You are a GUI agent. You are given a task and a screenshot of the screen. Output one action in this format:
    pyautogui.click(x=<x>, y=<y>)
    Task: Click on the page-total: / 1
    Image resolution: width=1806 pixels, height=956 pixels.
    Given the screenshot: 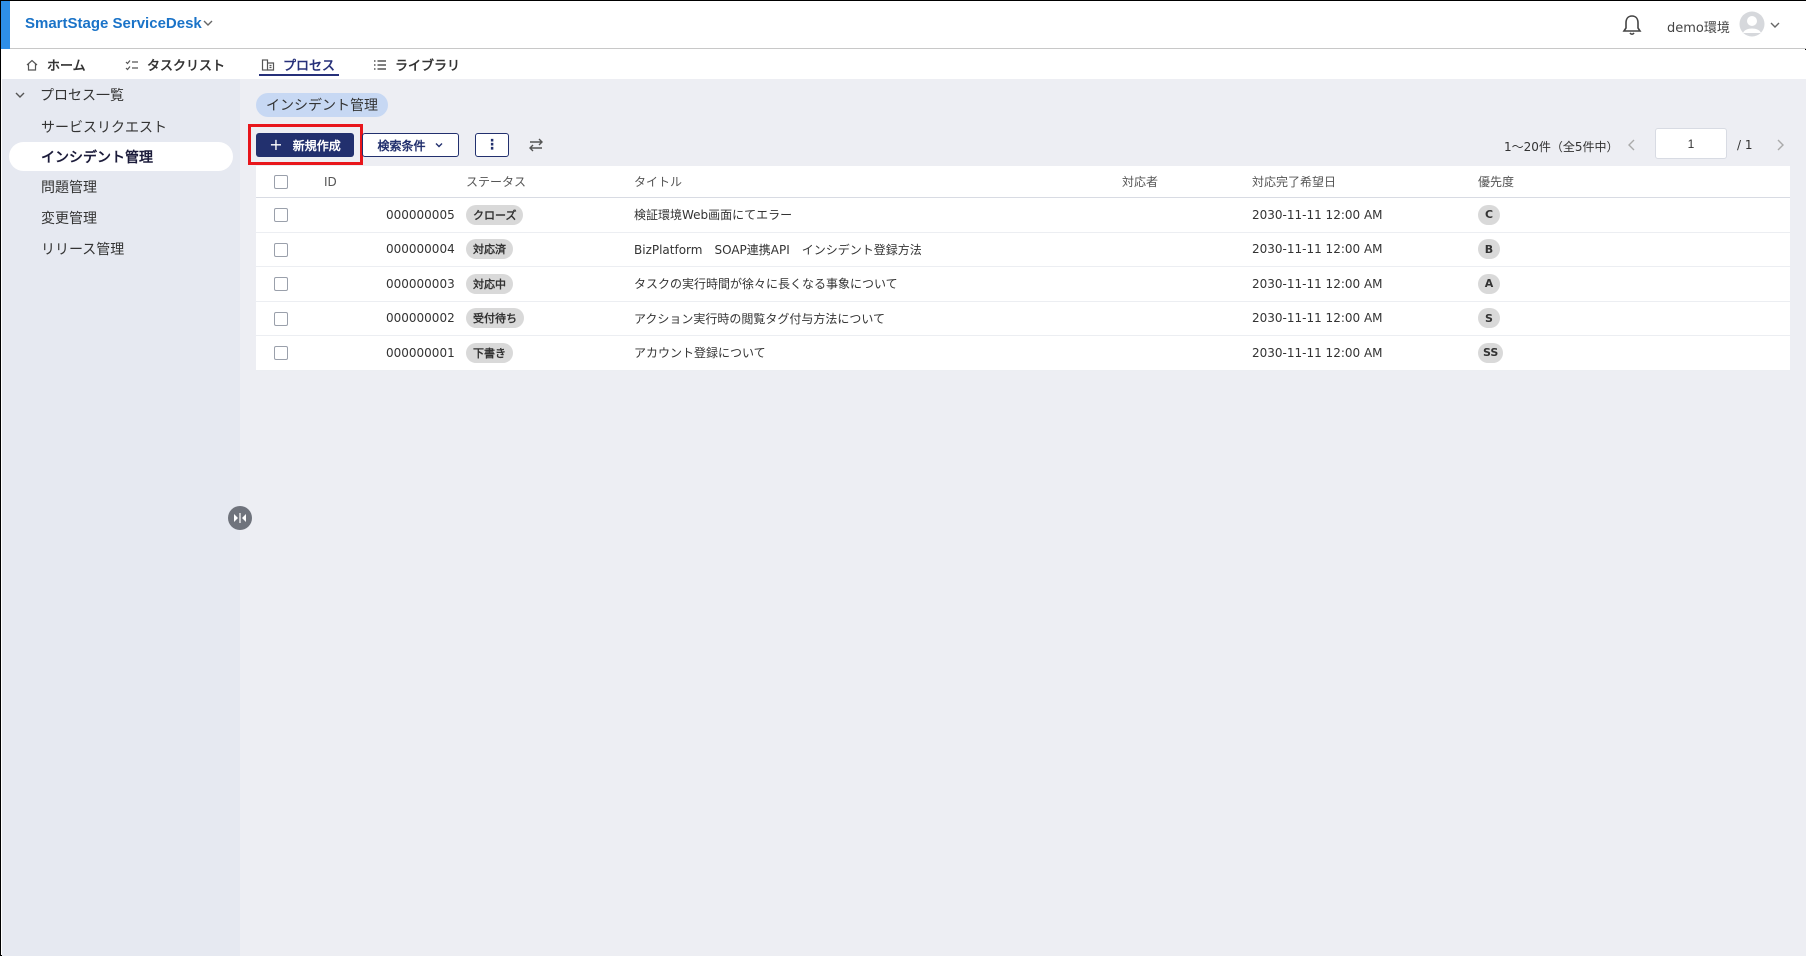 What is the action you would take?
    pyautogui.click(x=1745, y=145)
    